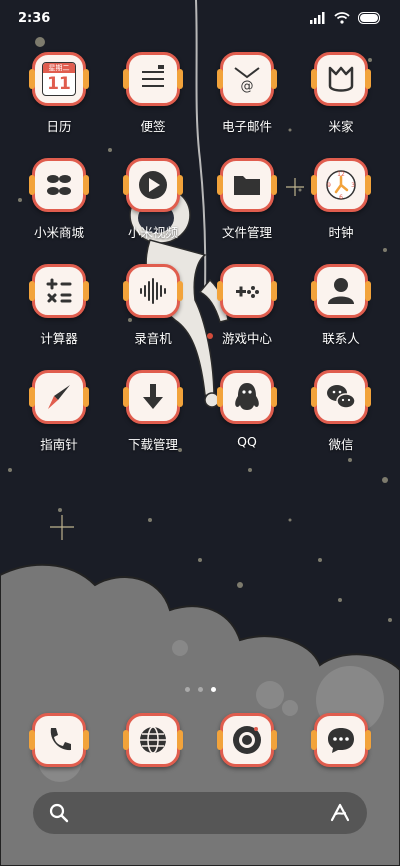 This screenshot has height=866, width=400. Describe the element at coordinates (200, 813) in the screenshot. I see `search-bar` at that location.